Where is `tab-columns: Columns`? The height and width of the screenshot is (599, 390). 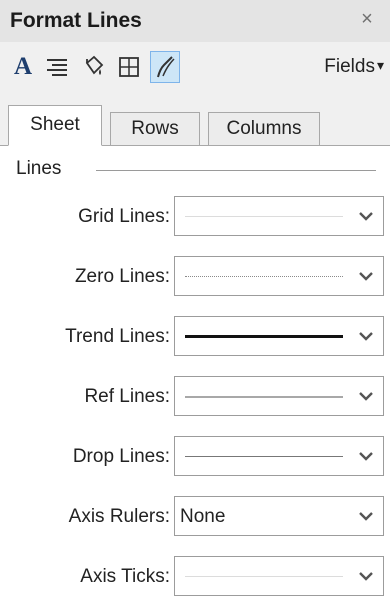 tab-columns: Columns is located at coordinates (264, 129).